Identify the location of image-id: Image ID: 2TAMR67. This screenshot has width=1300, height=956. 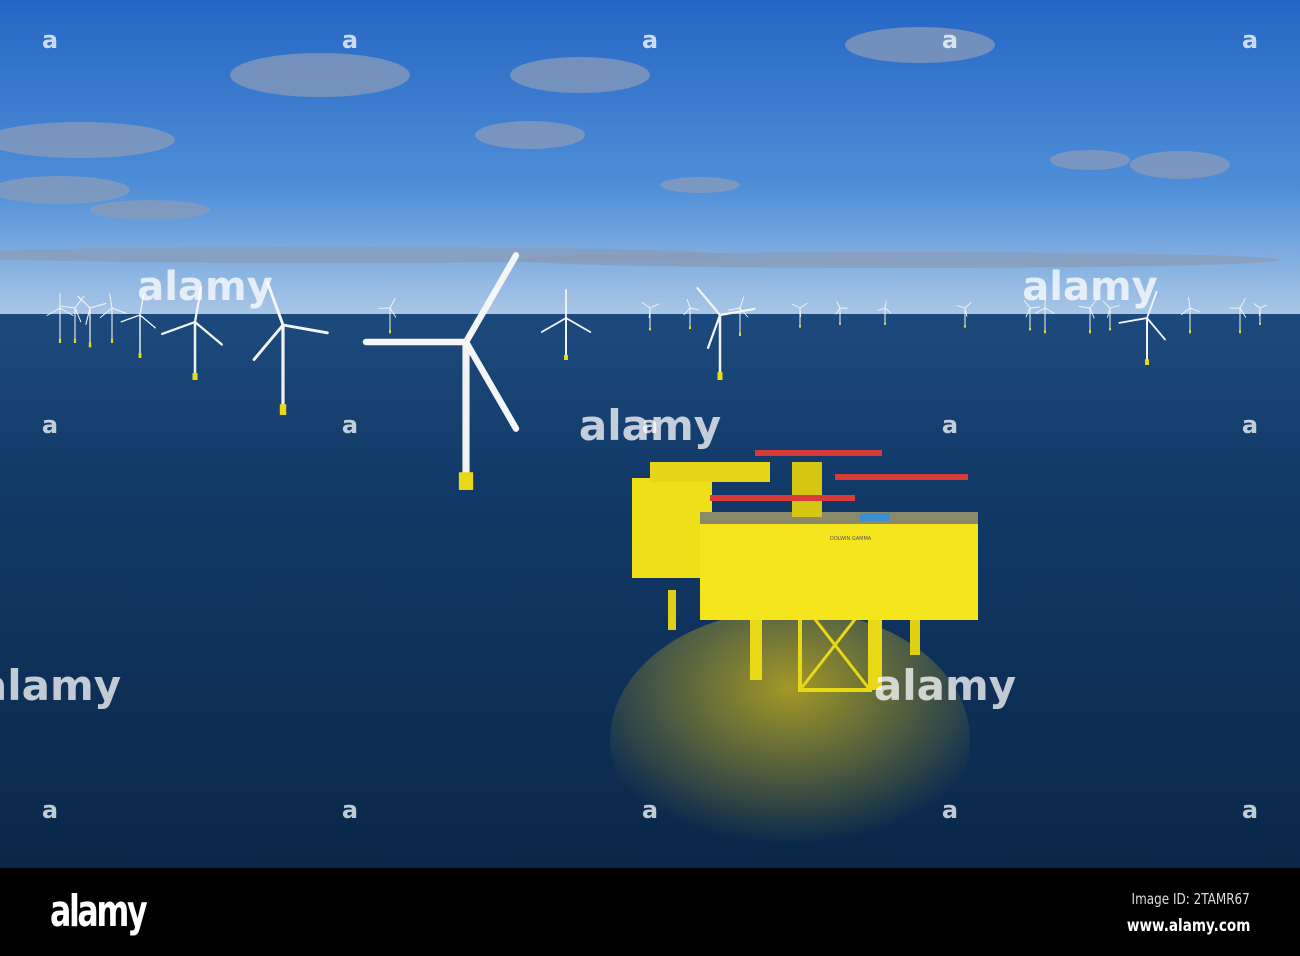
(1190, 899).